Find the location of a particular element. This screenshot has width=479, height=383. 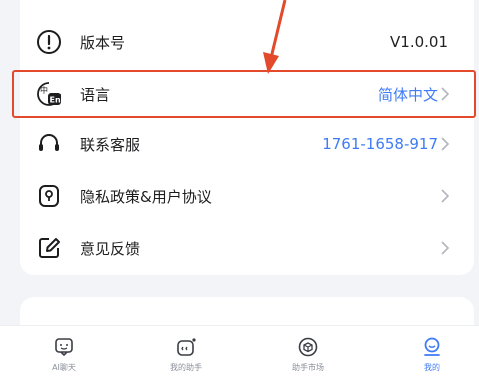

version-value: V1.0.01 is located at coordinates (419, 42).